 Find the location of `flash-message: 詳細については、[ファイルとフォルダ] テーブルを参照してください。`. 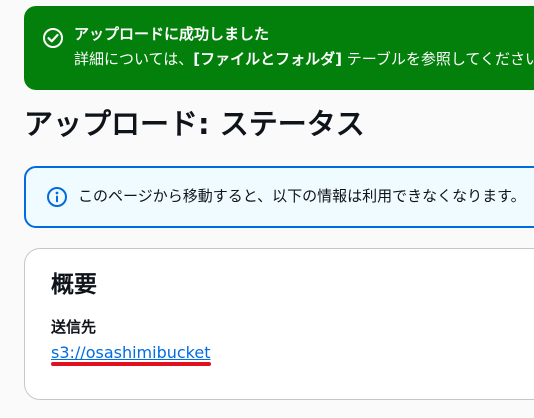

flash-message: 詳細については、[ファイルとフォルダ] テーブルを参照してください。 is located at coordinates (304, 59).